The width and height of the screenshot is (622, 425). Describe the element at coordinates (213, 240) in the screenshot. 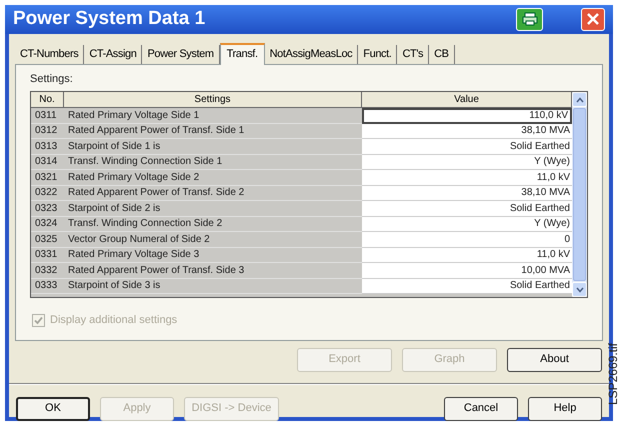

I see `setting-cell: Vector Group Numeral of Side 2` at that location.